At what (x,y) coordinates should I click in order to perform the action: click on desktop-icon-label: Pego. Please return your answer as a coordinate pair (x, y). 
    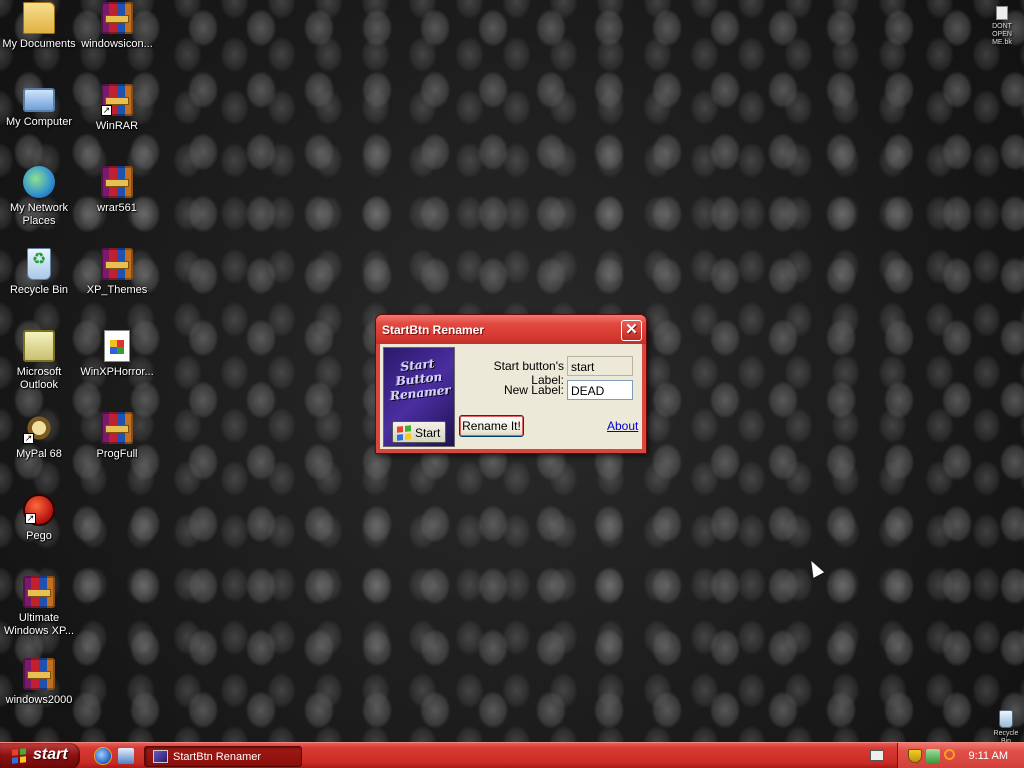
    Looking at the image, I should click on (39, 536).